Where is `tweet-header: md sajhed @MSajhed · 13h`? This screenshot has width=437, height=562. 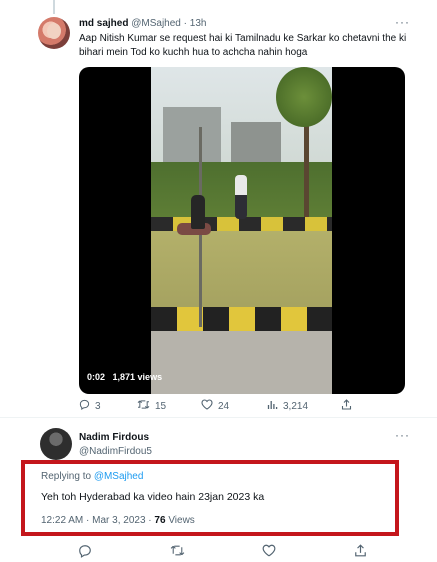 tweet-header: md sajhed @MSajhed · 13h is located at coordinates (142, 23).